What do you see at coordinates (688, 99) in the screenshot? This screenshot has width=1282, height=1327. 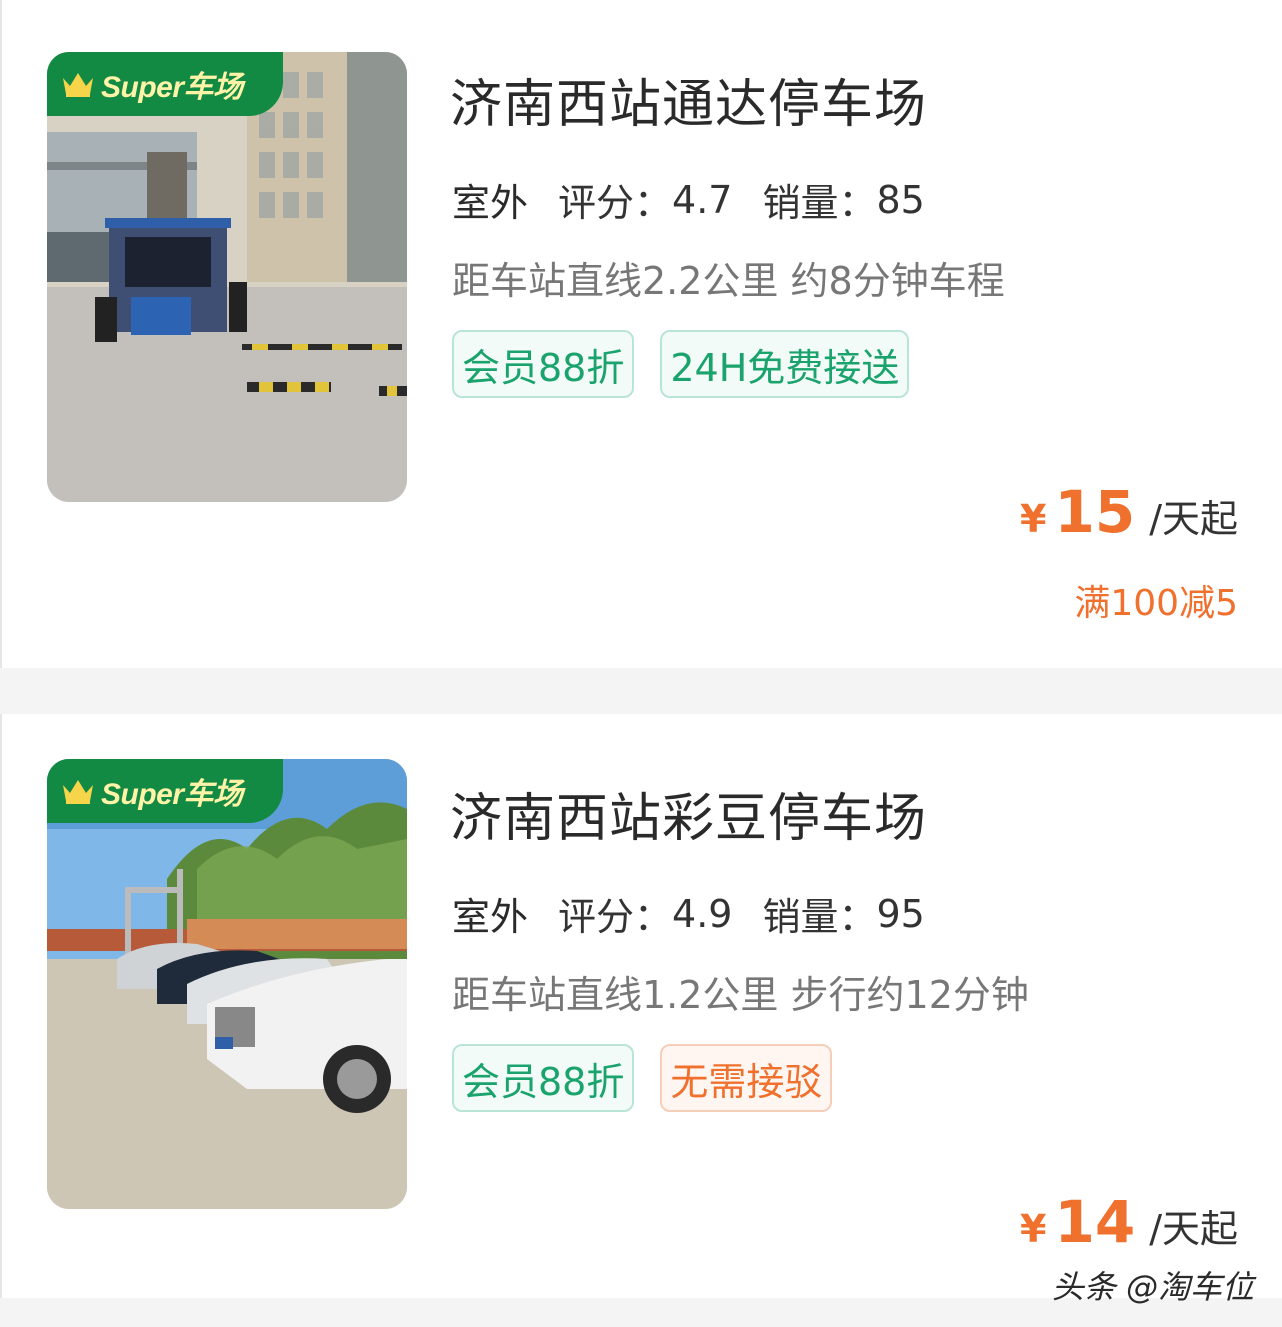 I see `parking-lot-title: 济南西站通达停车场` at bounding box center [688, 99].